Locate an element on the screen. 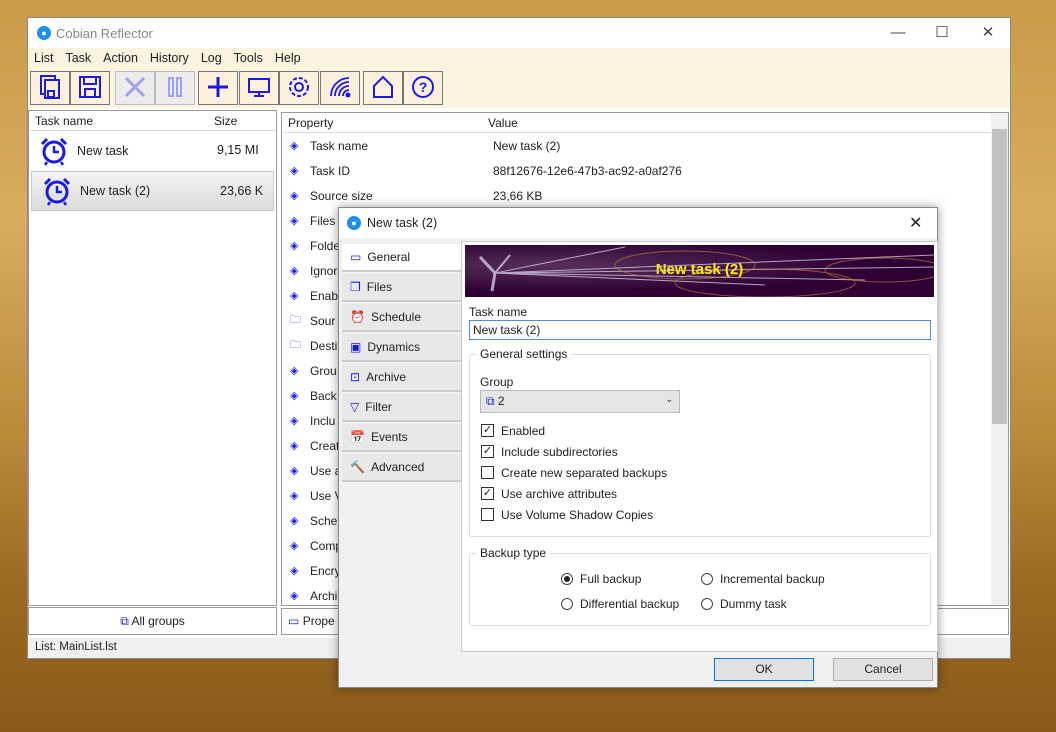 The image size is (1056, 732). gear-button is located at coordinates (299, 88).